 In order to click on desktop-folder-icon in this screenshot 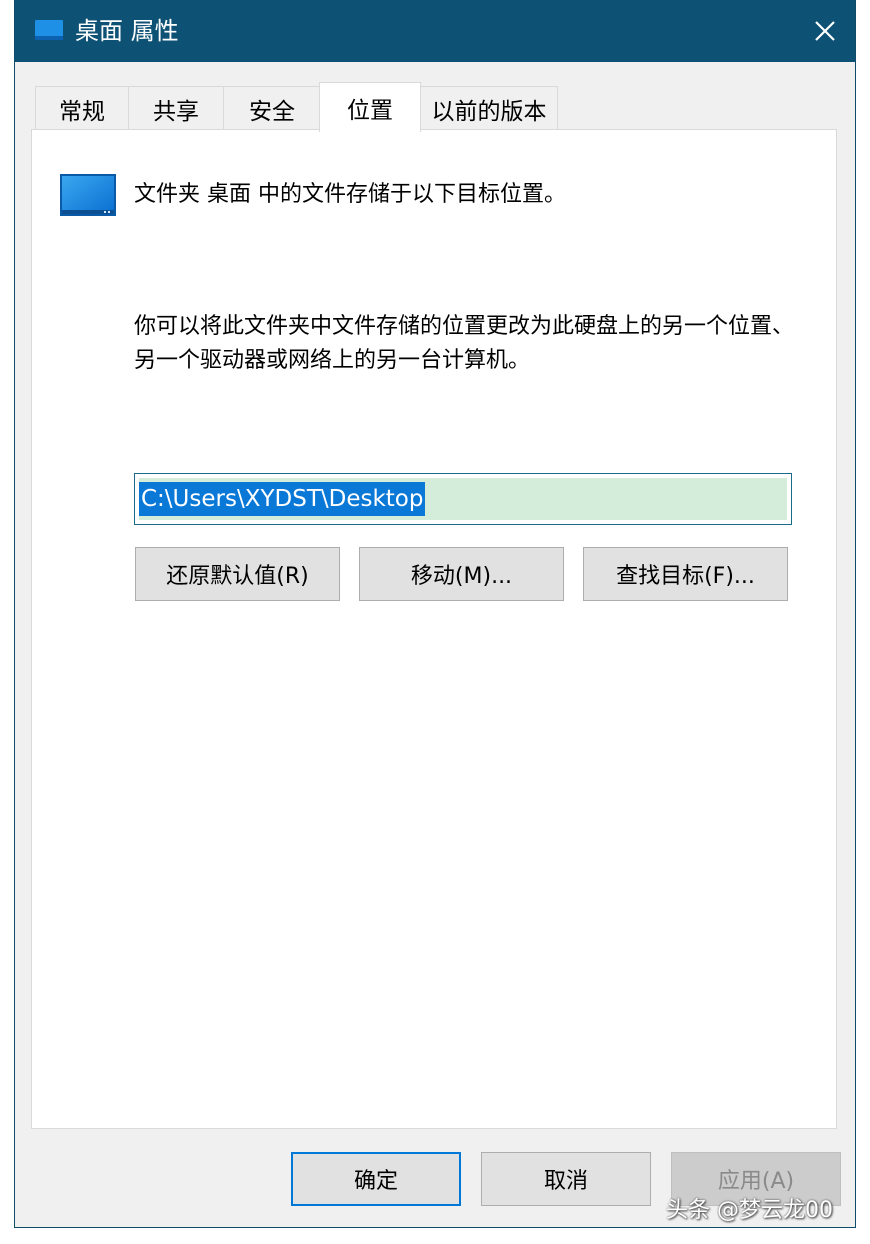, I will do `click(88, 195)`.